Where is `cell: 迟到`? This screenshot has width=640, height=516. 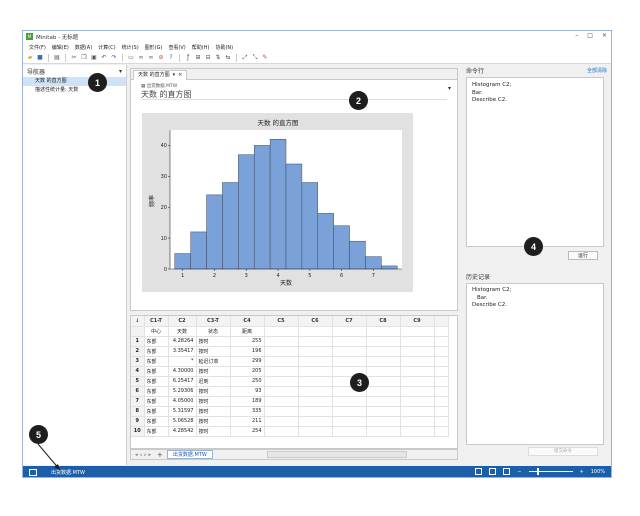 cell: 迟到 is located at coordinates (213, 381).